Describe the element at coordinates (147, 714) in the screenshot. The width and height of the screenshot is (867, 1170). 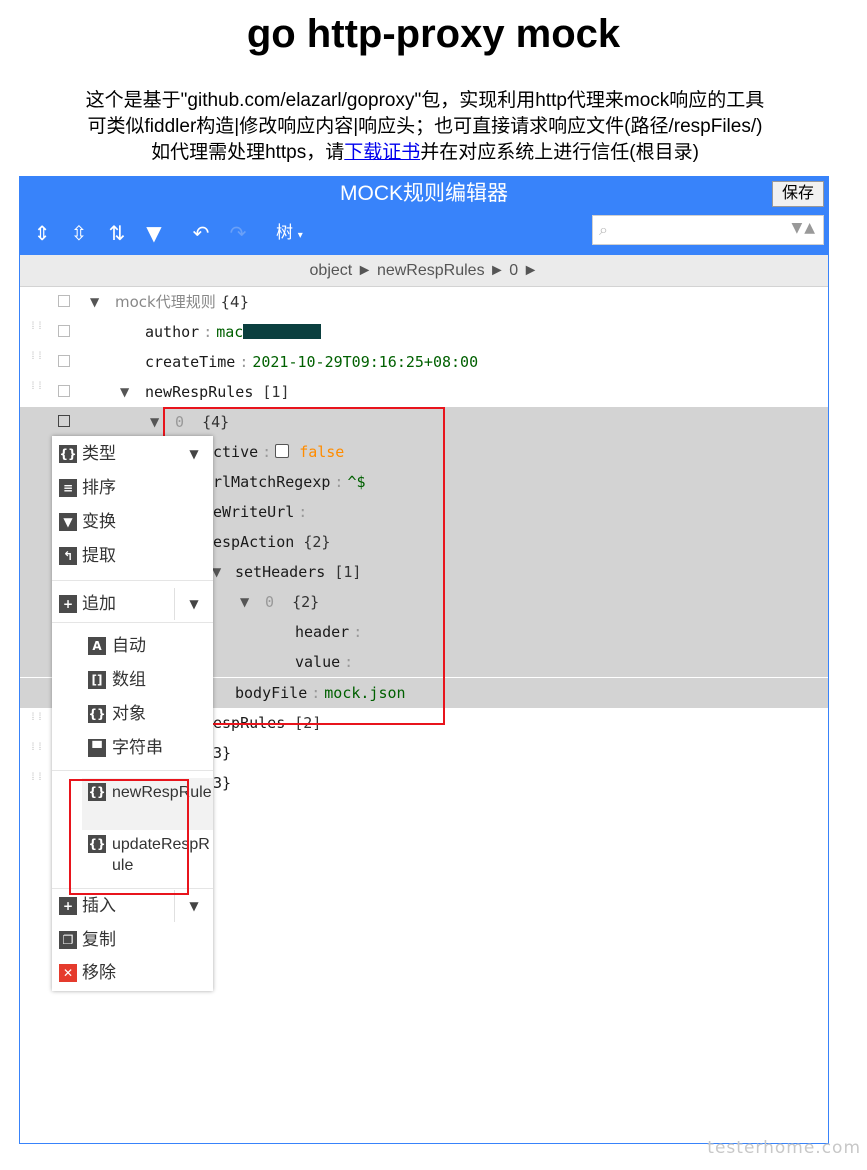
I see `submenu-item-object: {} 对象` at that location.